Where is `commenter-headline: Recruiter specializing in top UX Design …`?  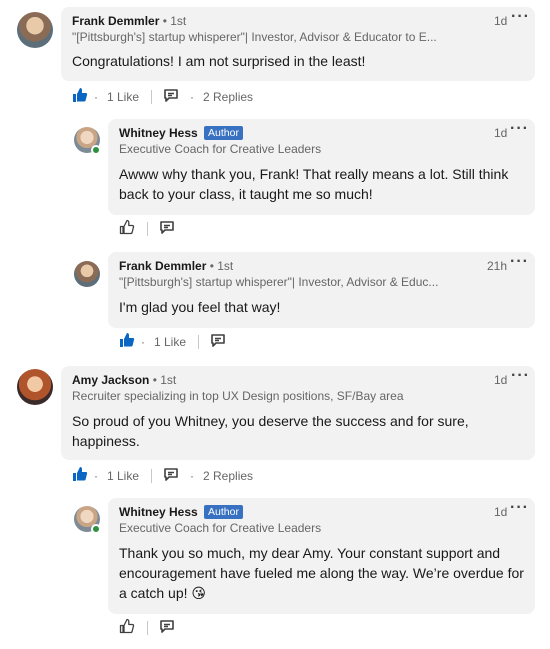
commenter-headline: Recruiter specializing in top UX Design … is located at coordinates (238, 396).